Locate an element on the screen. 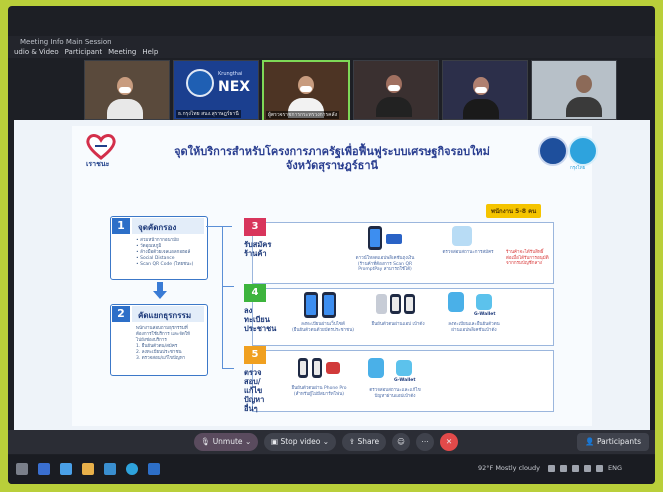 This screenshot has height=492, width=663. caption-line: ผ่านแอปพลิเคชันเป๋าตัง is located at coordinates (474, 330).